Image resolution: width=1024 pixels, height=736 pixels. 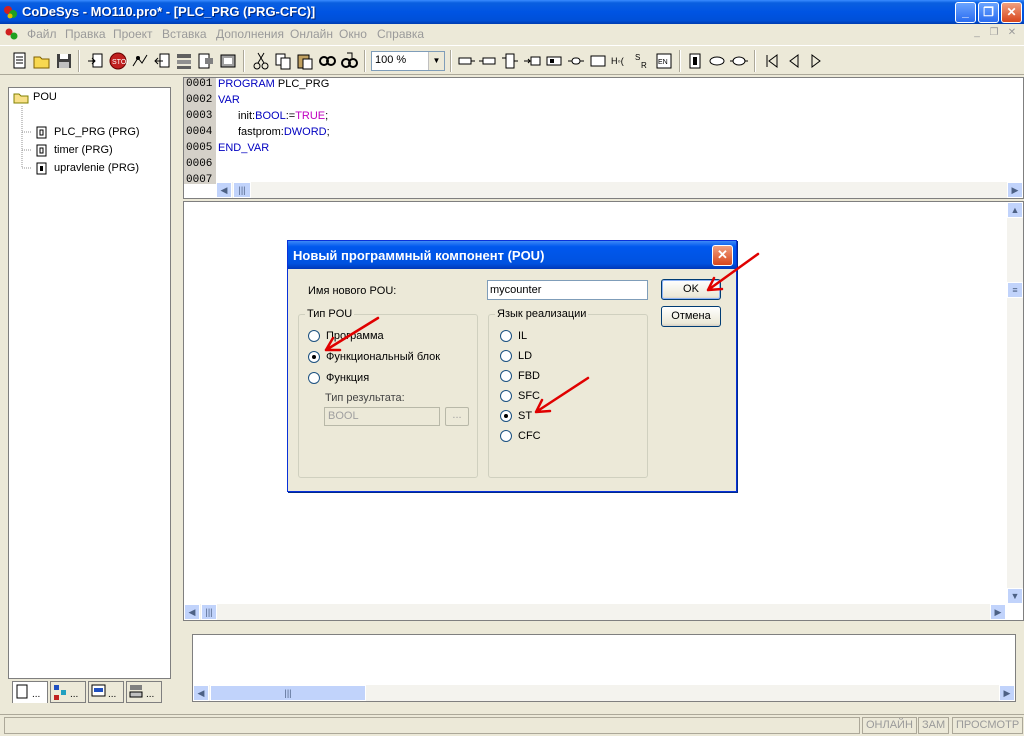 I want to click on cfc-outport-icon, so click(x=739, y=61).